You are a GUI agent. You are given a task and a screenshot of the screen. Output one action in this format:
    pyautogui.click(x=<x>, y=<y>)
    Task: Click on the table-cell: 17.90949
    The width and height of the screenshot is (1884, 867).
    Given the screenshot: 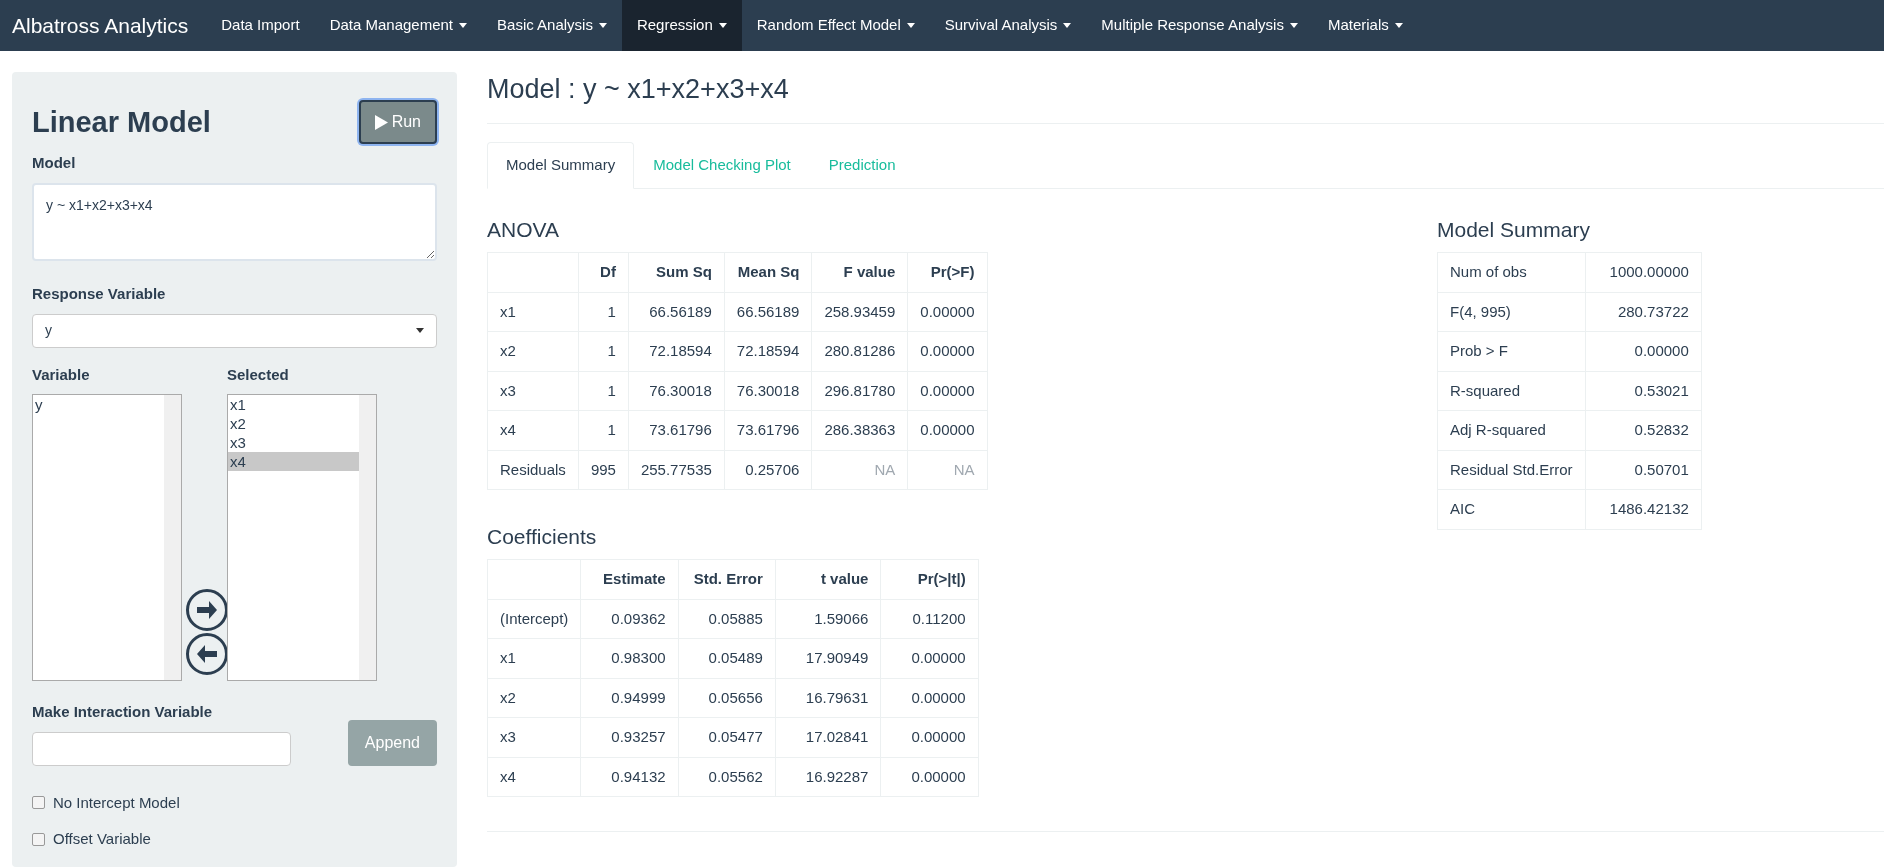 What is the action you would take?
    pyautogui.click(x=828, y=658)
    